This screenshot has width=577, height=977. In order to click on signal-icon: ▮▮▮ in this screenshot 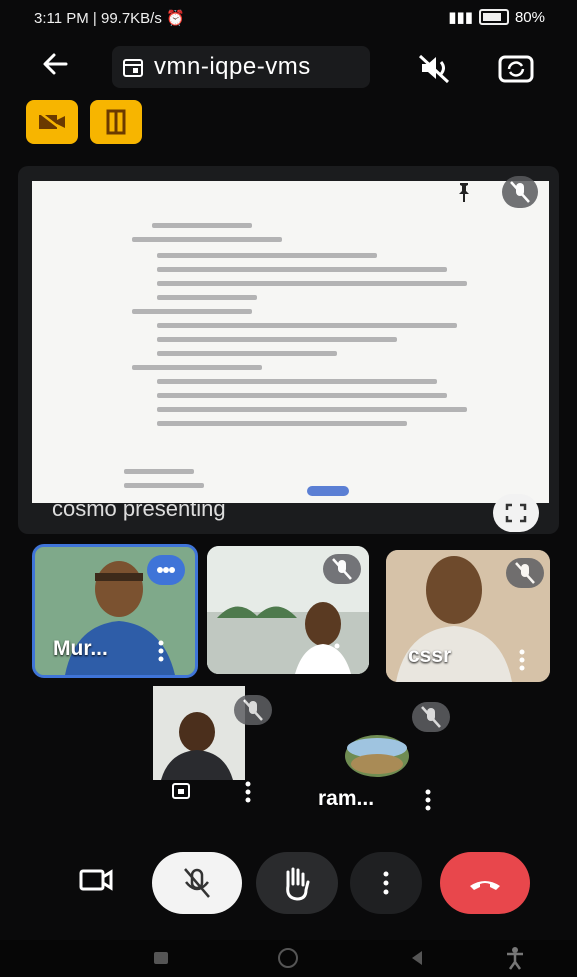, I will do `click(460, 17)`.